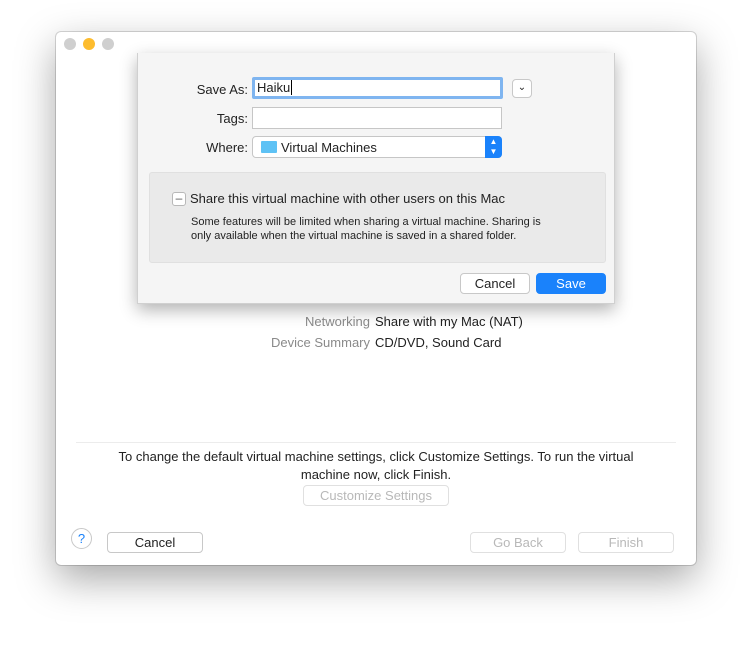 The width and height of the screenshot is (752, 645). I want to click on chevron-down-icon: ⌄, so click(522, 87).